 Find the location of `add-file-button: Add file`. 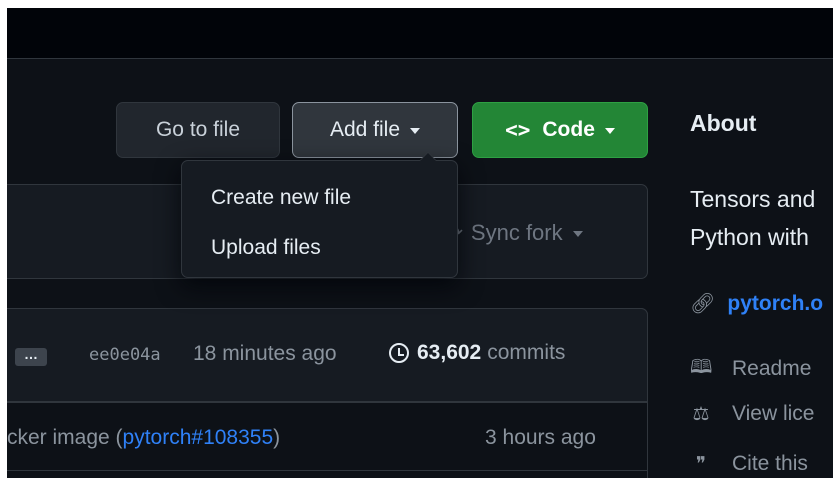

add-file-button: Add file is located at coordinates (375, 130).